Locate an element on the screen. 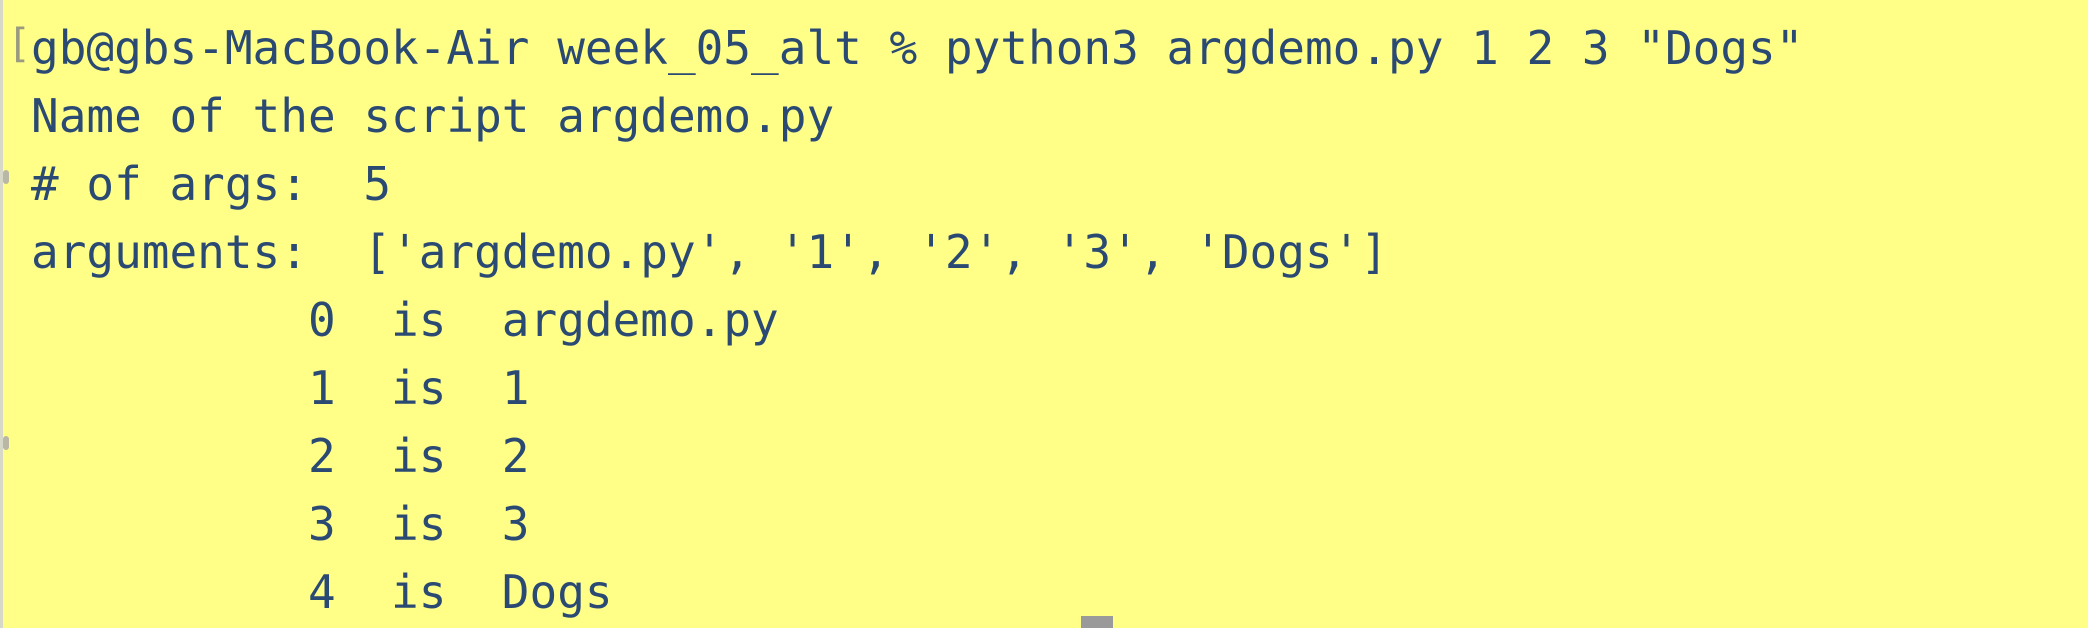  output-line: 4 is Dogs is located at coordinates (322, 592).